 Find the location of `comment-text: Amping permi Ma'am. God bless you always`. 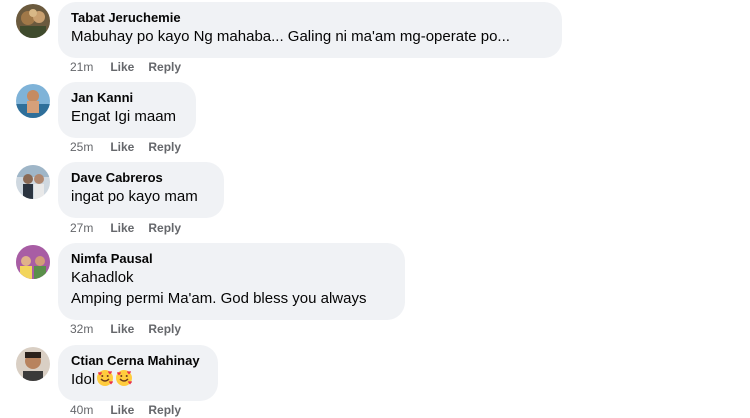

comment-text: Amping permi Ma'am. God bless you always is located at coordinates (219, 298).